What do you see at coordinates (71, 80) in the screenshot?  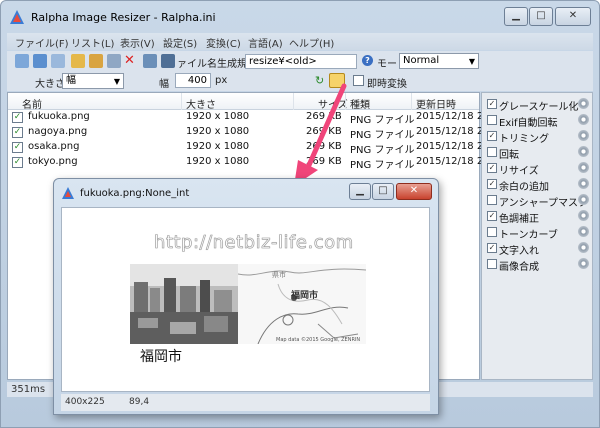 I see `size-mode-value: 幅` at bounding box center [71, 80].